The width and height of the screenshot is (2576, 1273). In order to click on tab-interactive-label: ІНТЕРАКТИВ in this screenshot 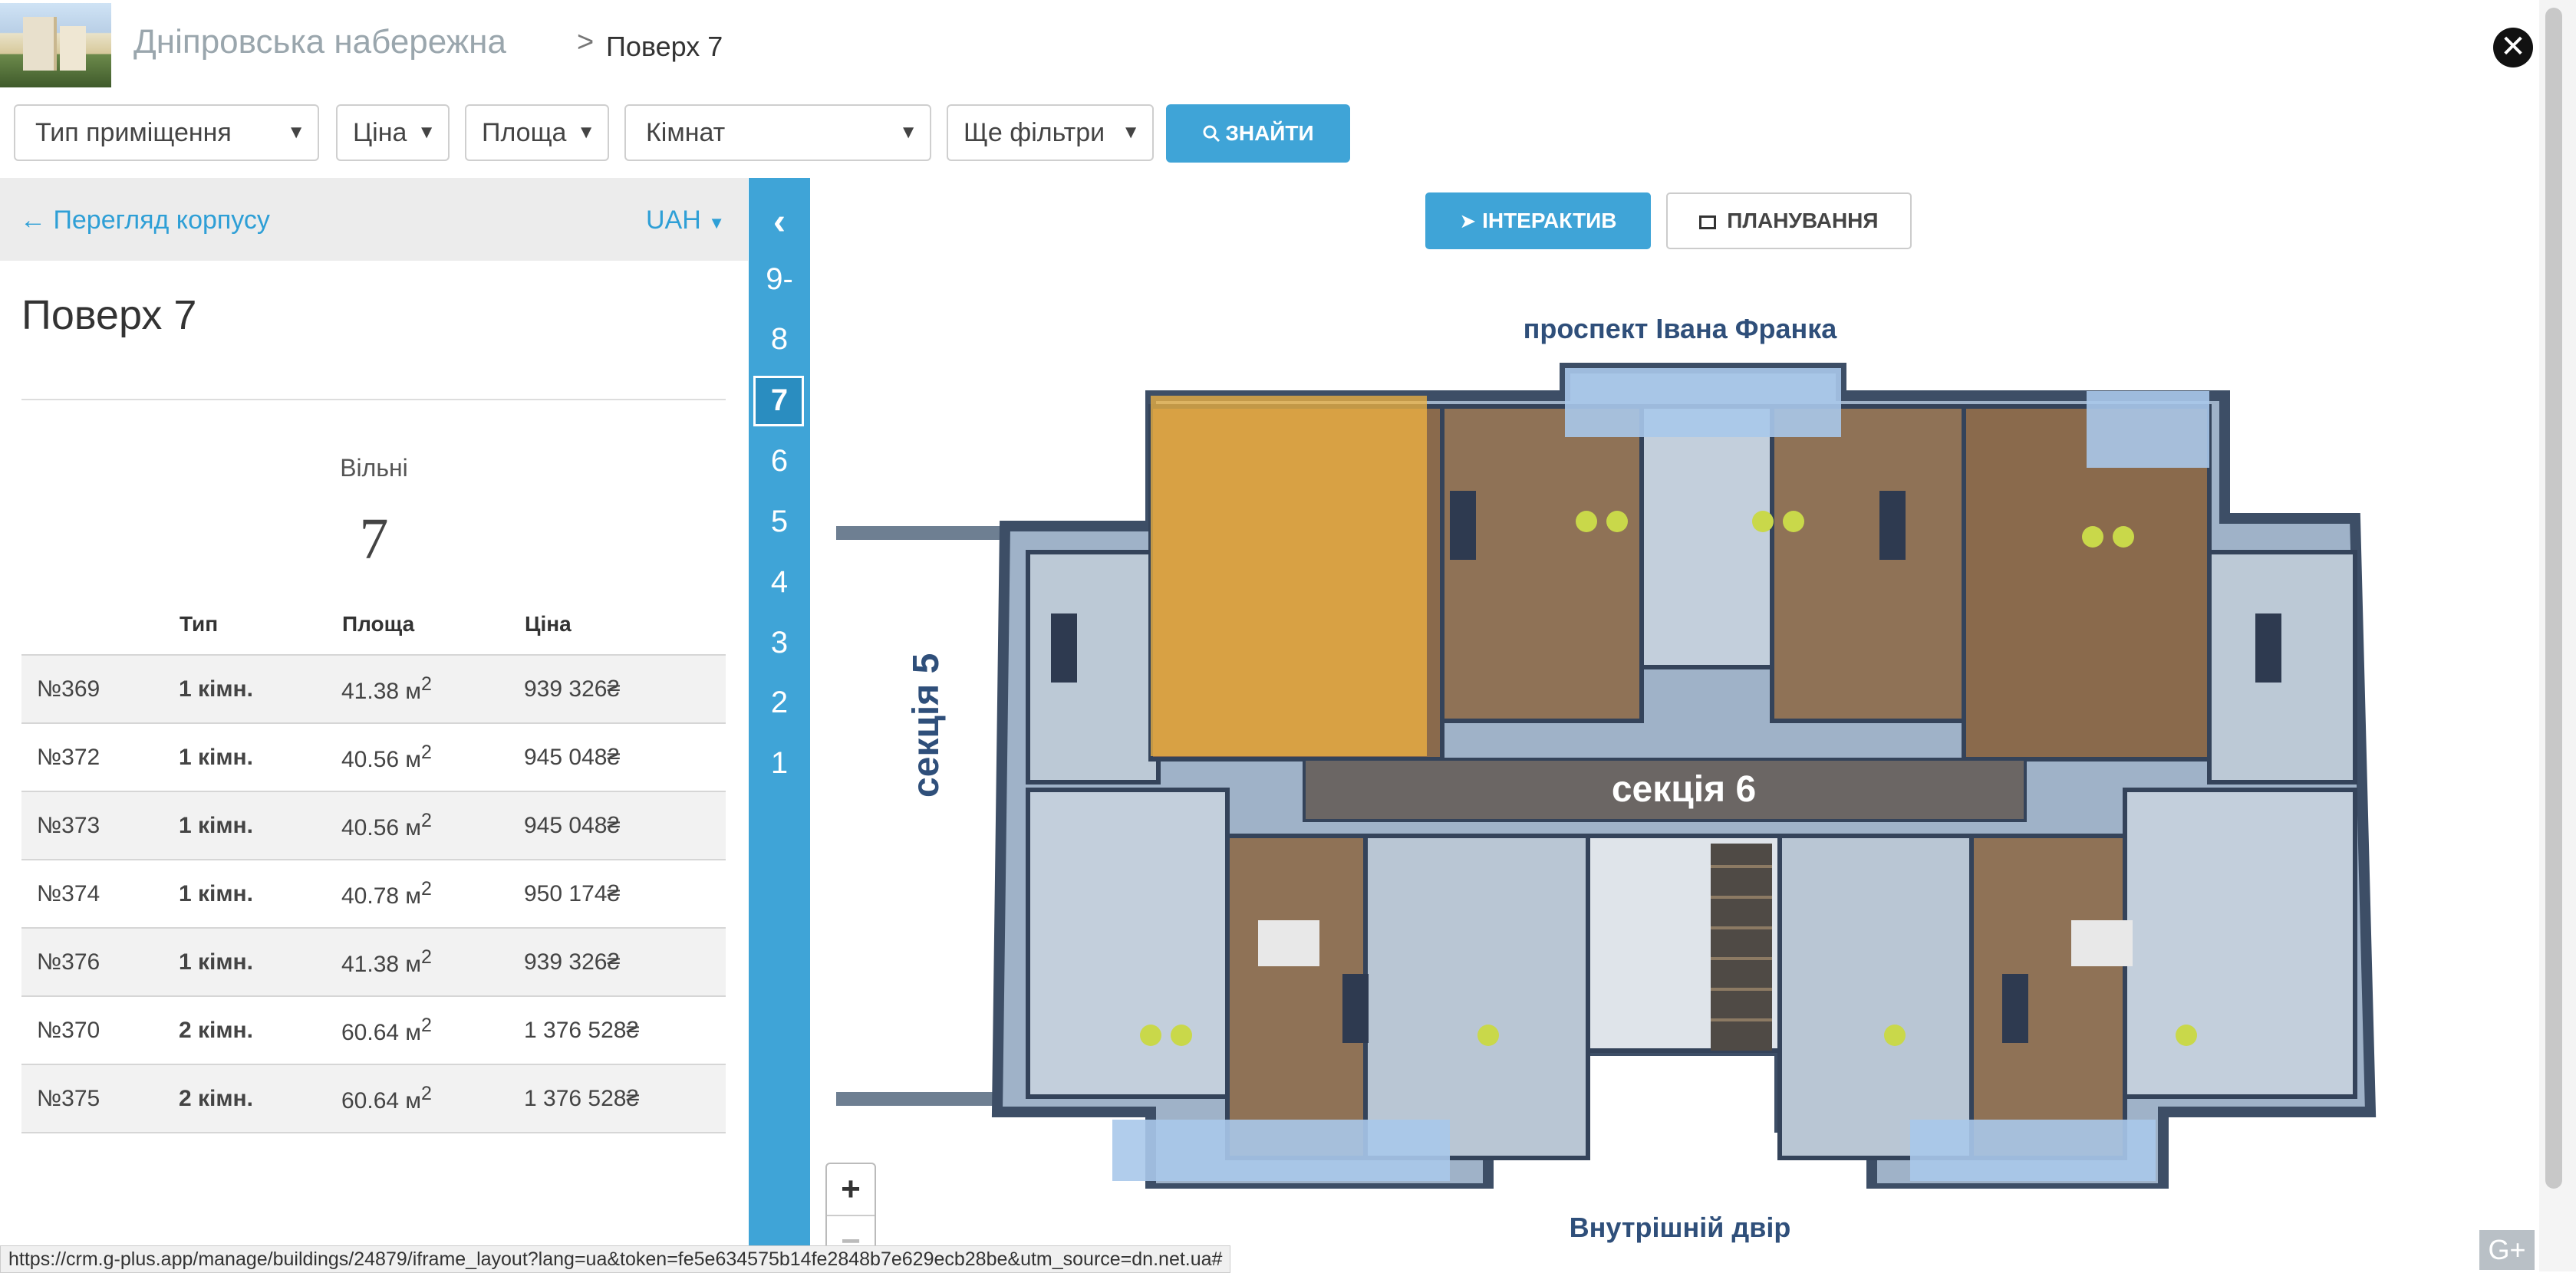, I will do `click(1549, 220)`.